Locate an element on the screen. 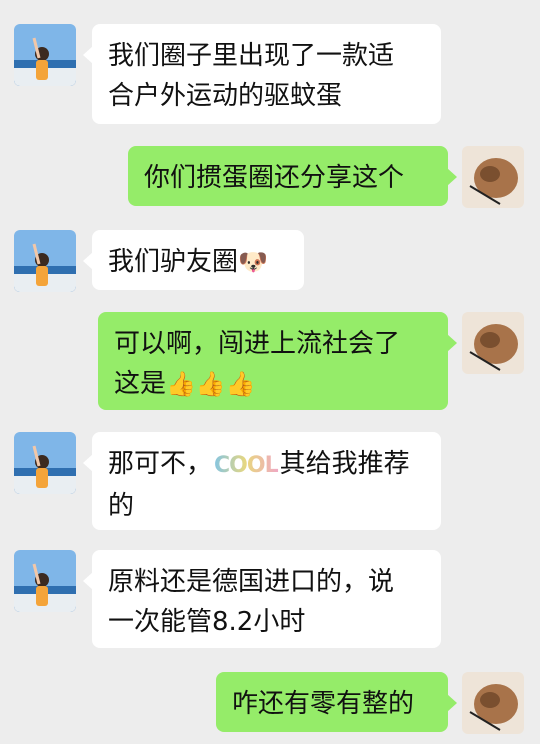  message-text: 我们驴友圈🐶 is located at coordinates (188, 262).